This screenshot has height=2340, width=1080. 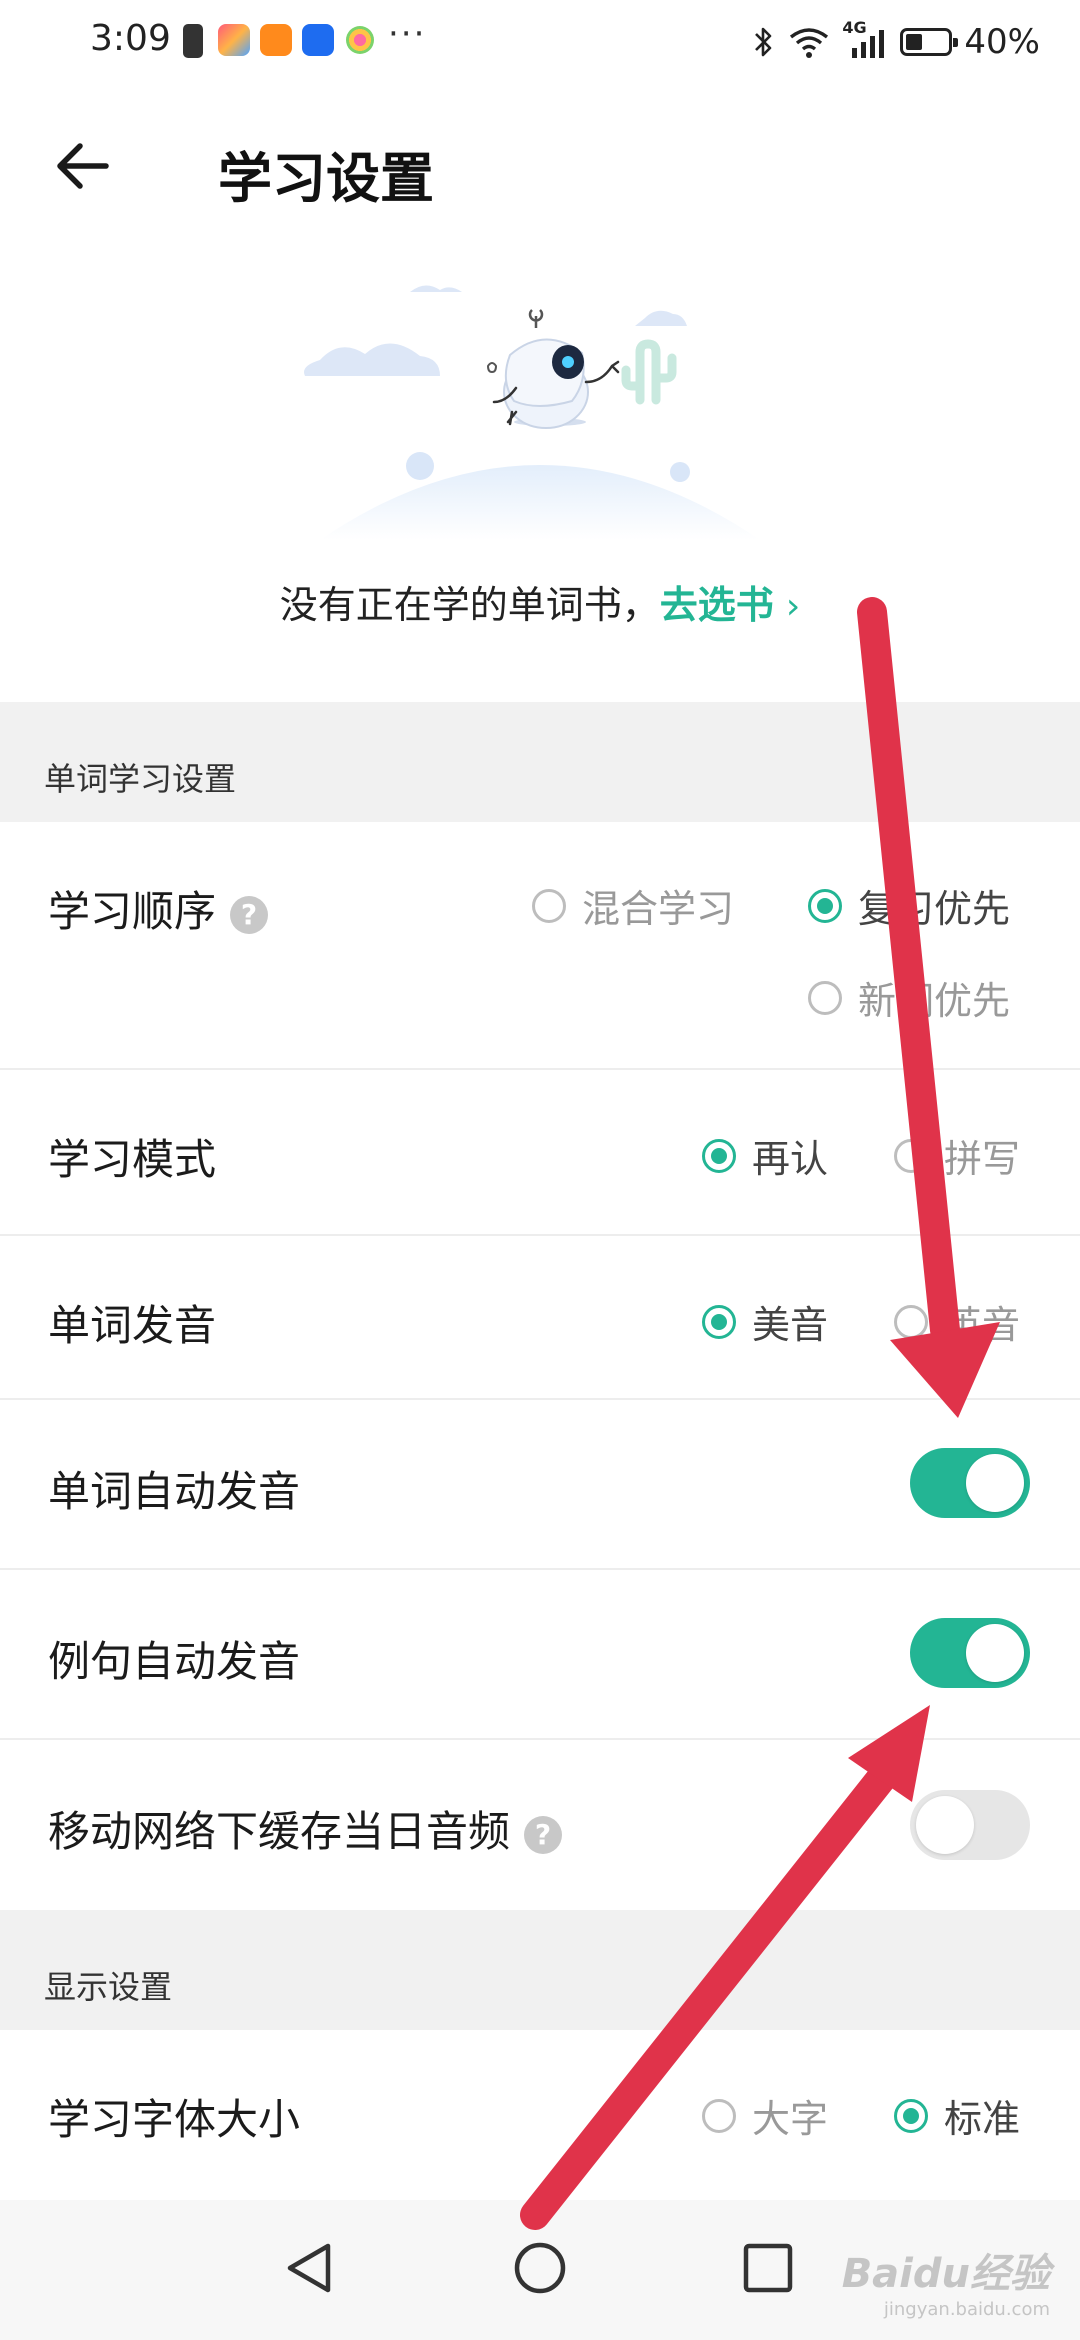 What do you see at coordinates (407, 34) in the screenshot?
I see `more-notifications-icon: ···` at bounding box center [407, 34].